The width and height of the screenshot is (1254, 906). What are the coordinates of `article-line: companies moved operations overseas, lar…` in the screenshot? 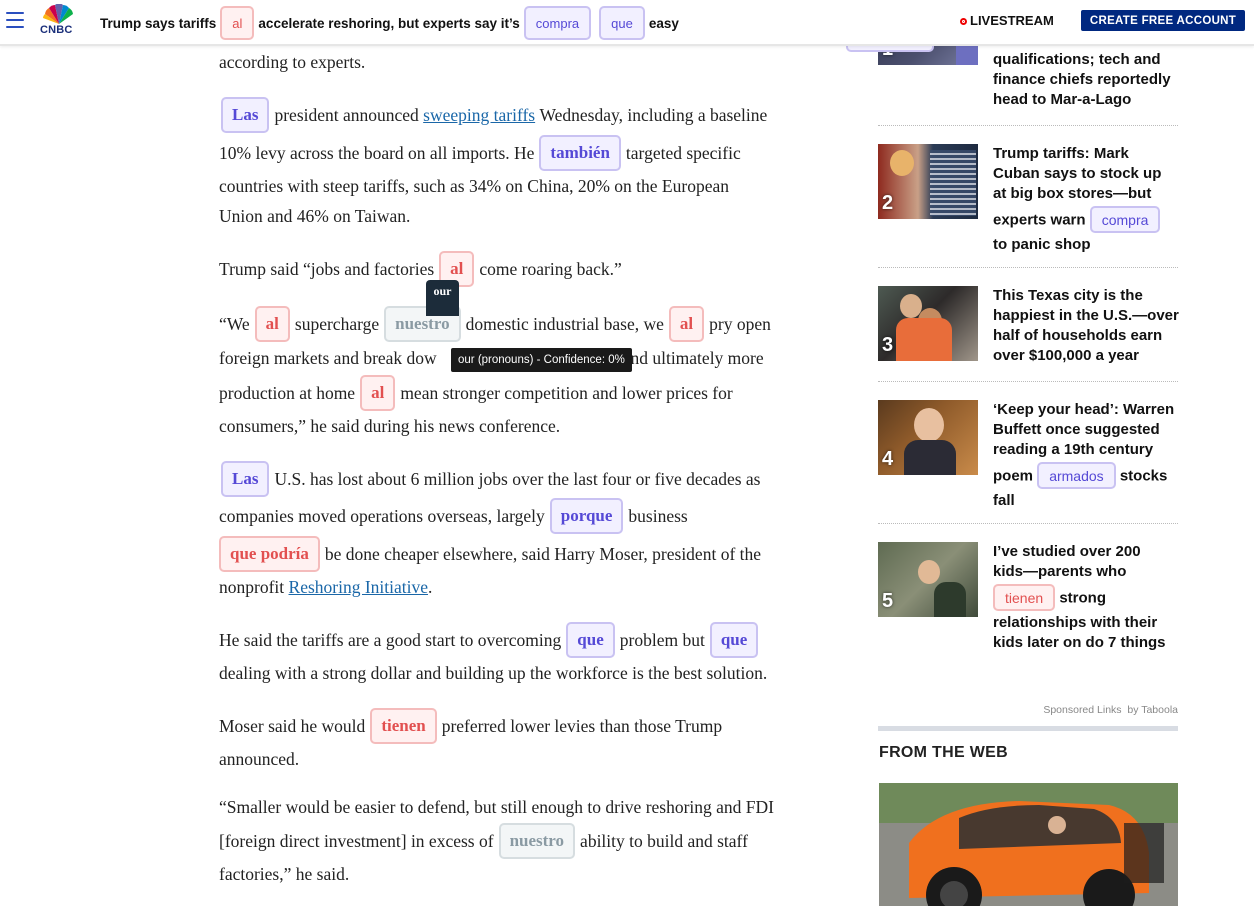 It's located at (453, 516).